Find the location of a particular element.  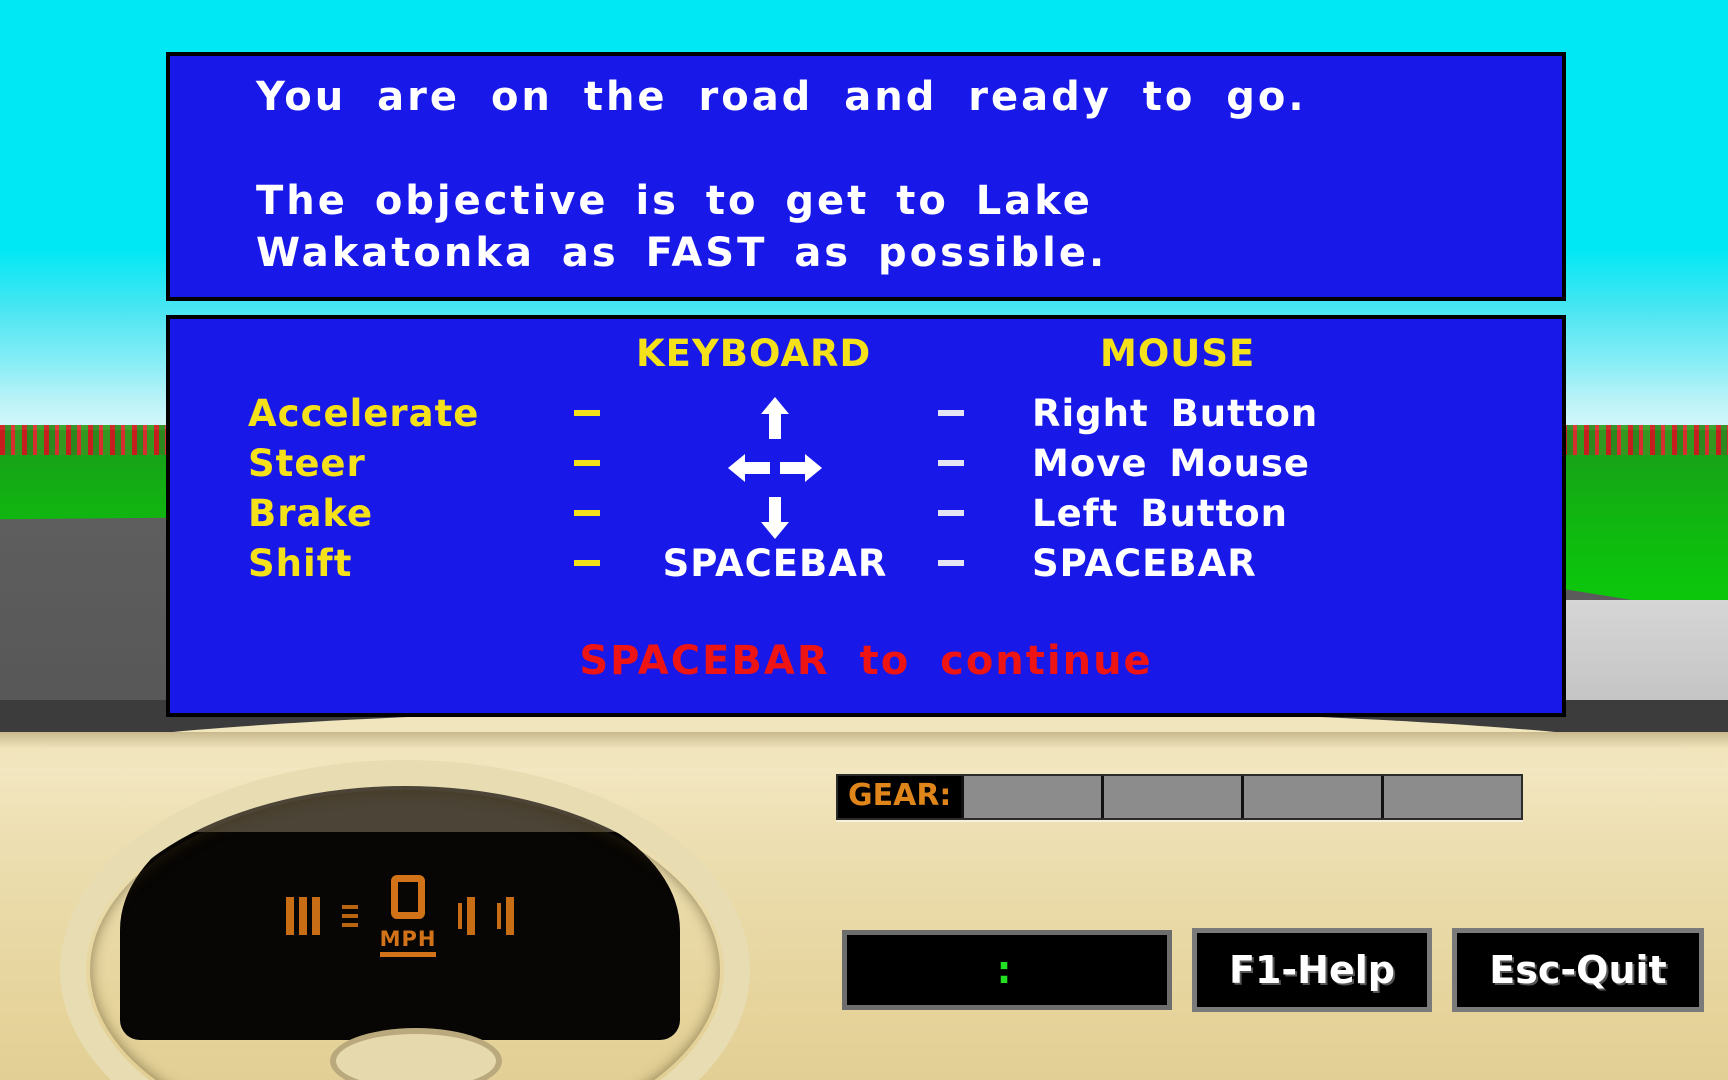

control-mouse-binding: Left Button is located at coordinates (1160, 513).